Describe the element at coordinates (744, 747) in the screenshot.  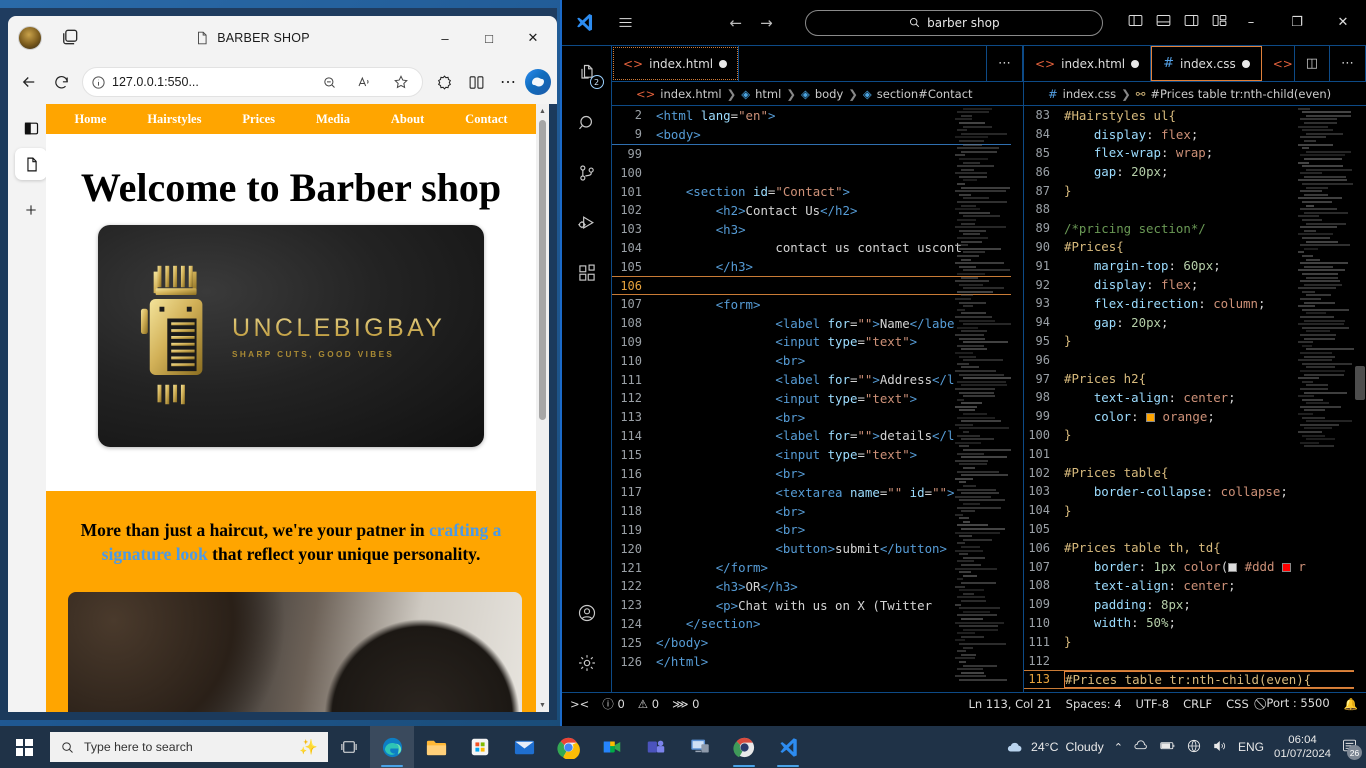
I see `taskbar-chrome-canary-icon` at that location.